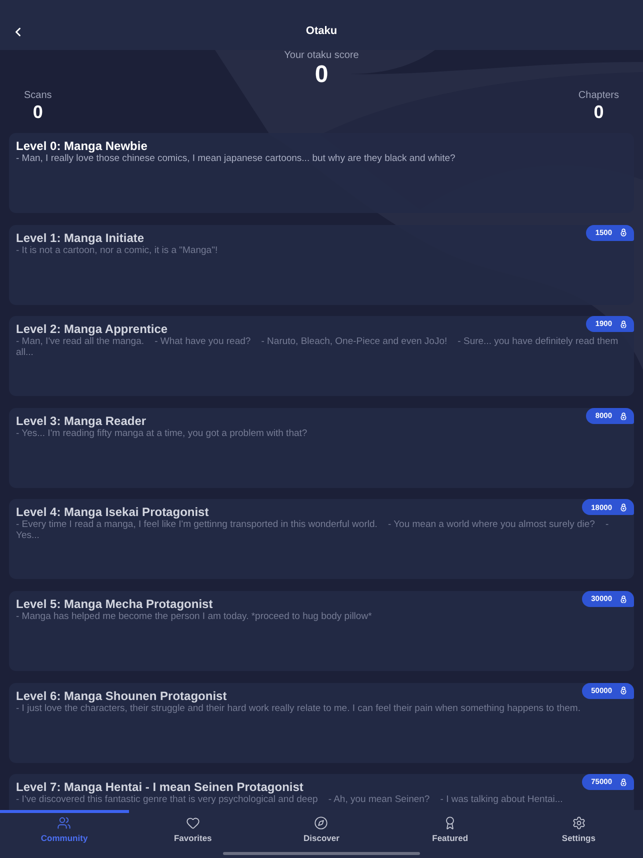 This screenshot has height=858, width=643. I want to click on tab: Settings, so click(578, 826).